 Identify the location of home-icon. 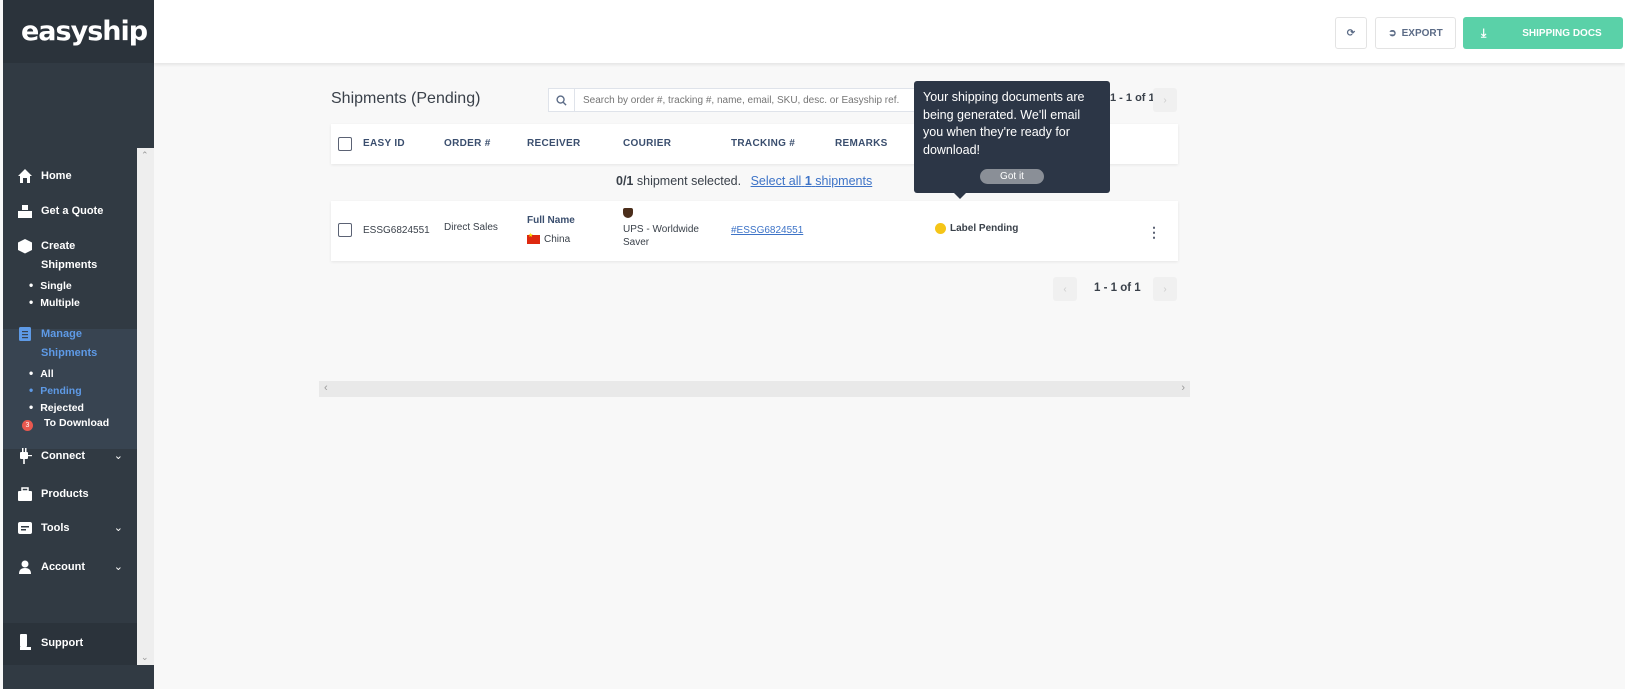
(25, 176).